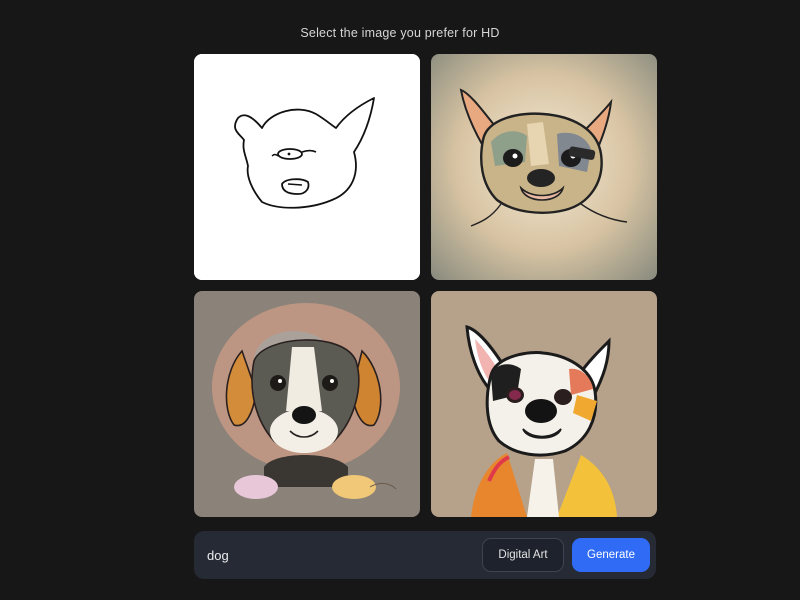 The width and height of the screenshot is (800, 600). I want to click on image-option-french-bulldog, so click(544, 167).